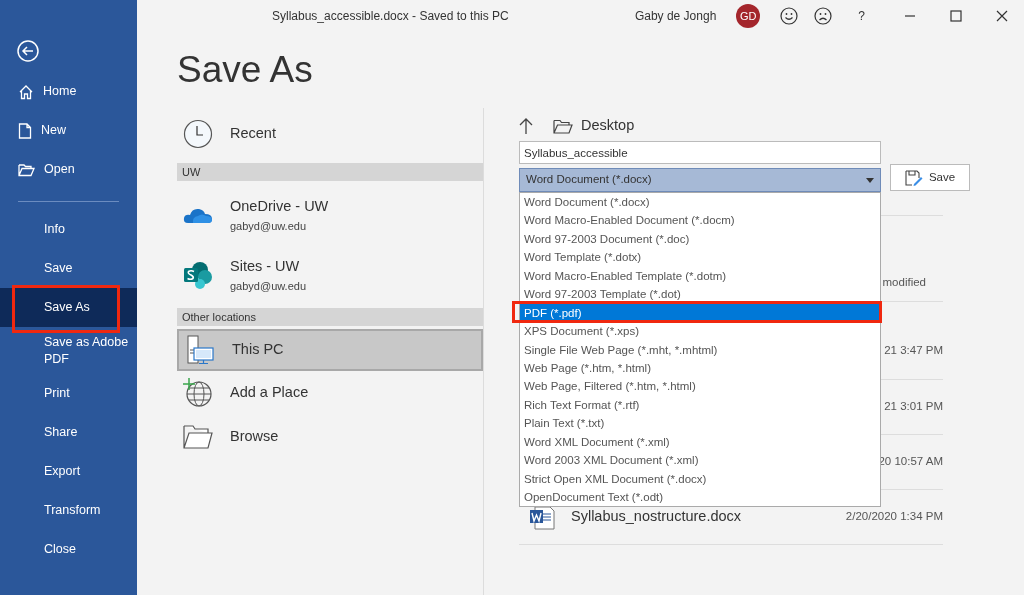 This screenshot has height=595, width=1024. I want to click on file-date: 2/20/2020 1:34 PM, so click(894, 517).